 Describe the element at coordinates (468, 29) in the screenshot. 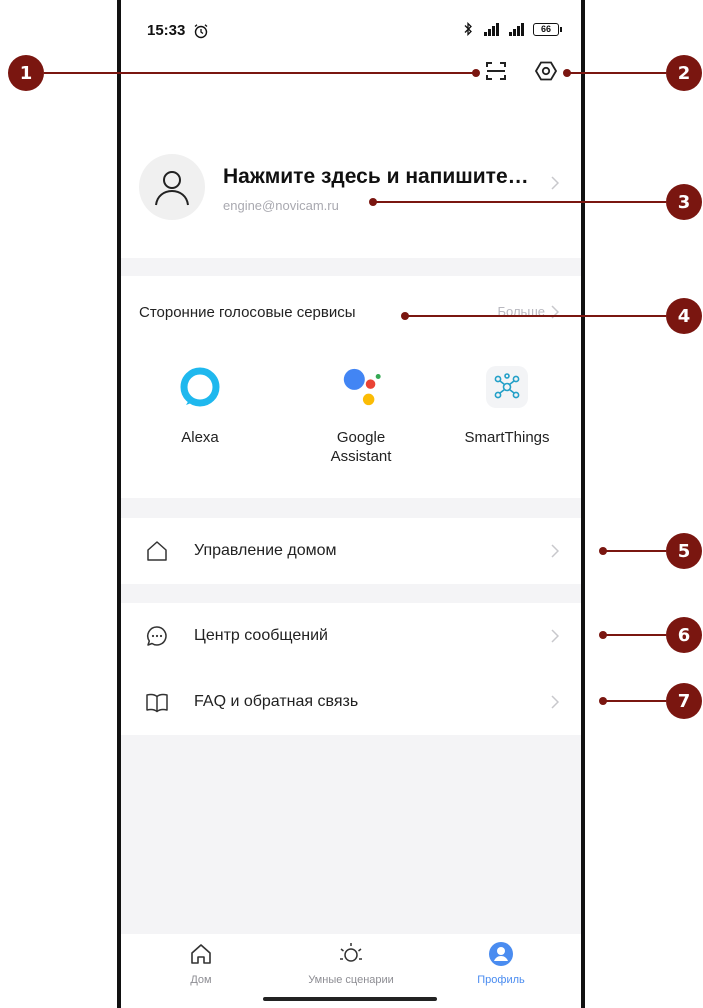

I see `bluetooth-icon` at that location.